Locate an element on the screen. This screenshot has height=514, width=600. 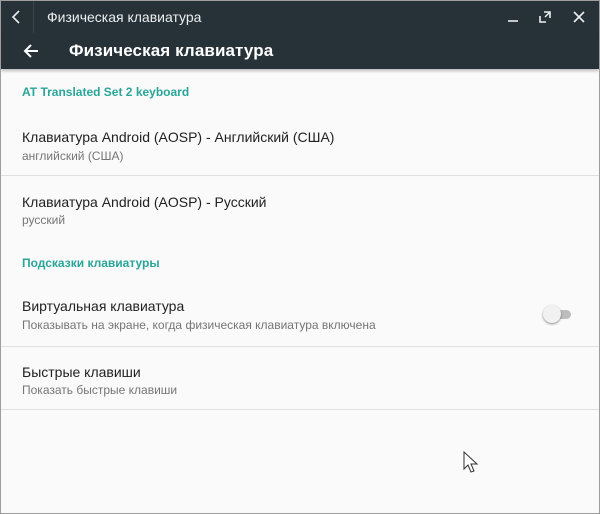
minimize-button is located at coordinates (513, 17).